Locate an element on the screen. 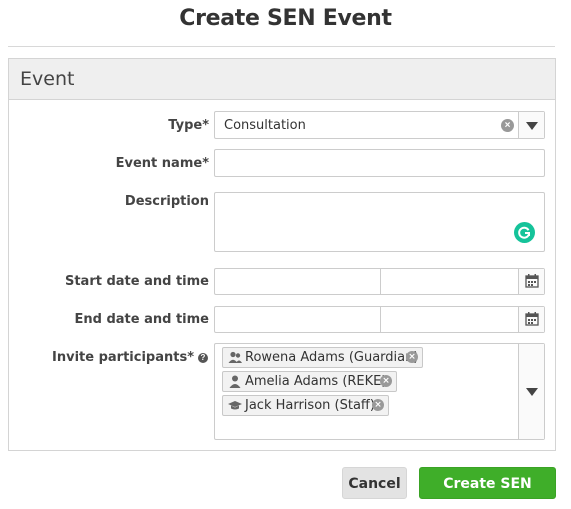  end-time-input is located at coordinates (450, 319).